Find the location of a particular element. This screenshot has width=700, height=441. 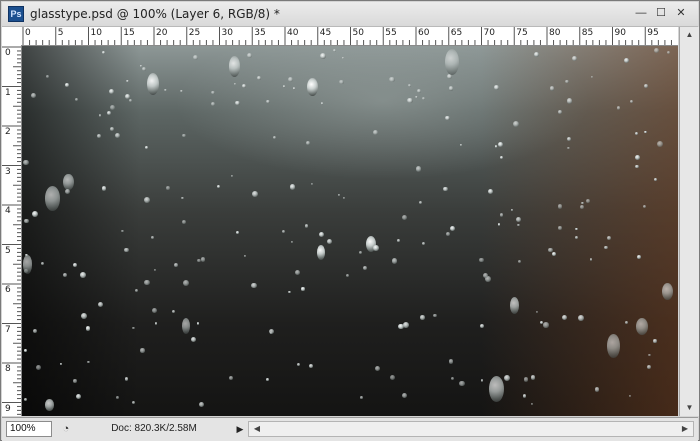

minimize-button: — is located at coordinates (641, 14).